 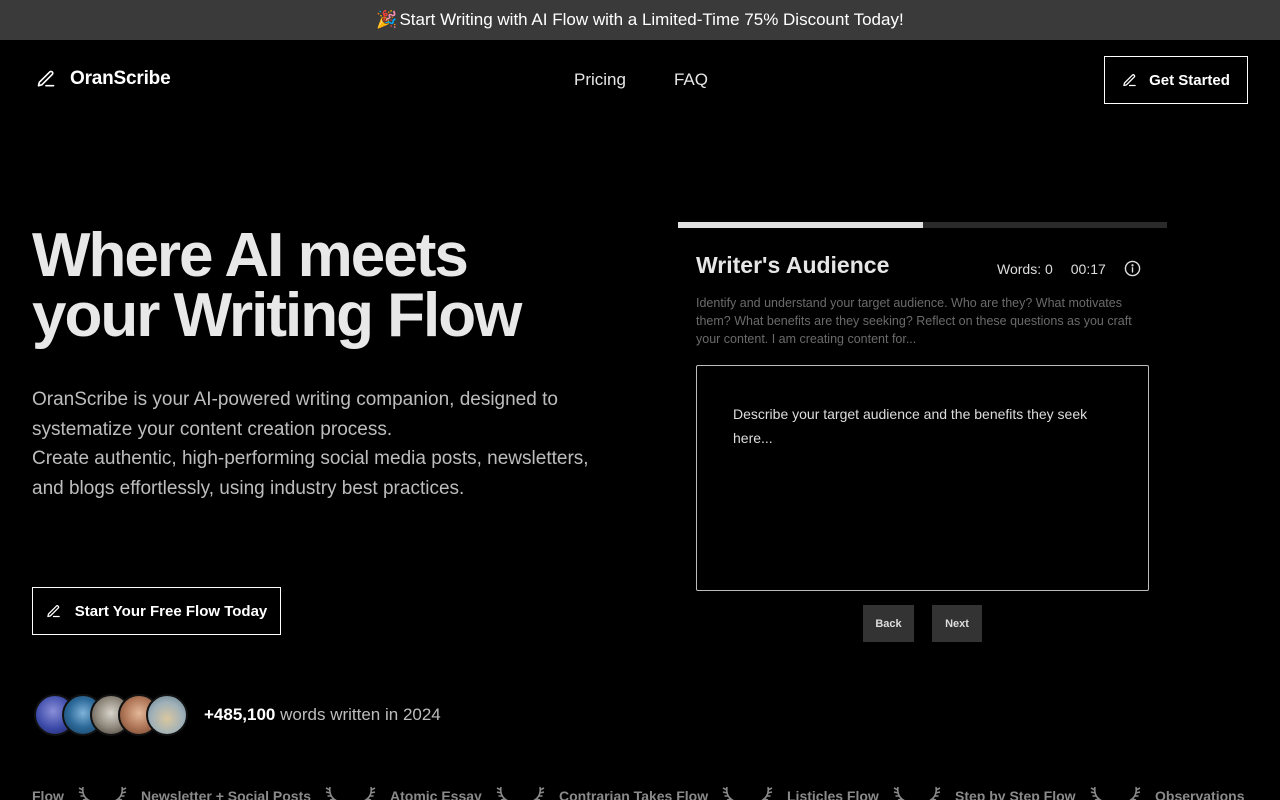 What do you see at coordinates (171, 611) in the screenshot?
I see `start-free-flow-label: Start Your Free Flow Today` at bounding box center [171, 611].